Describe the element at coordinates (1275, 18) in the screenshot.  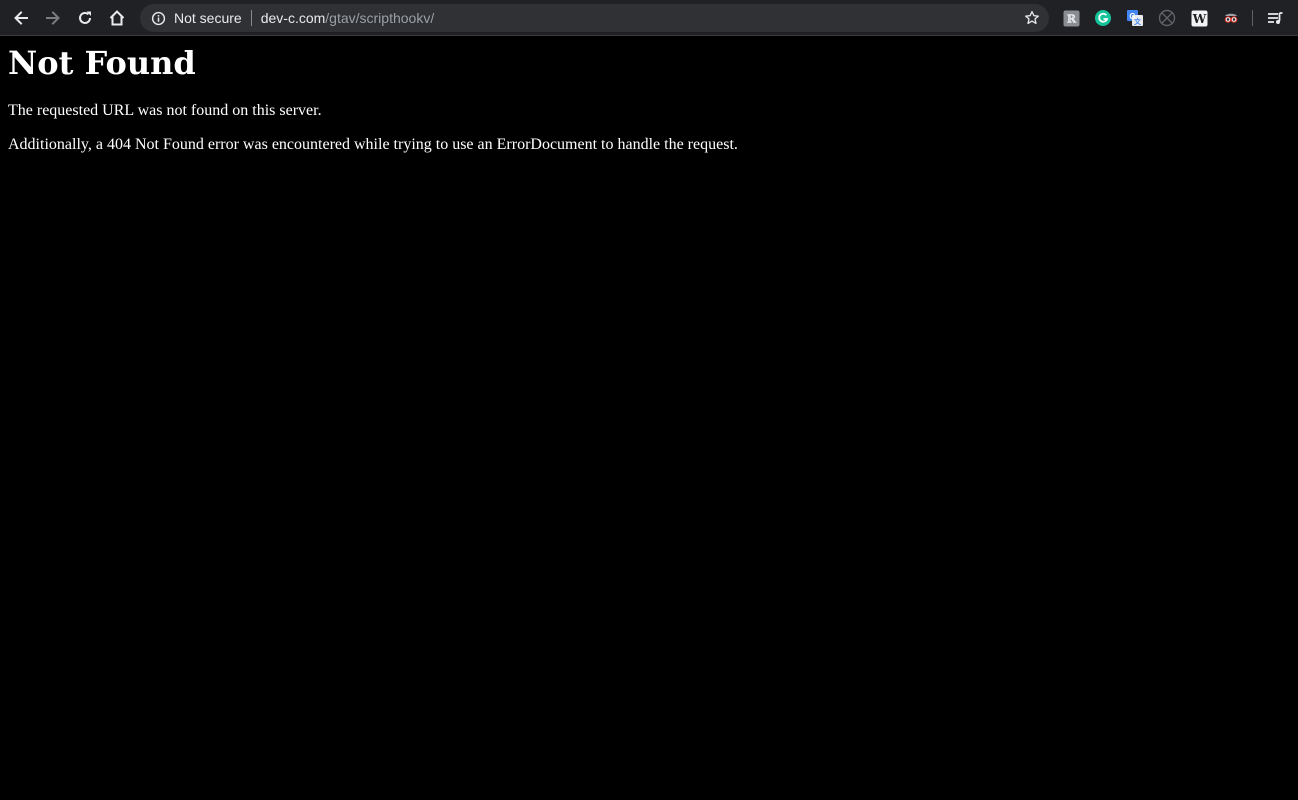
I see `media-queue-icon` at that location.